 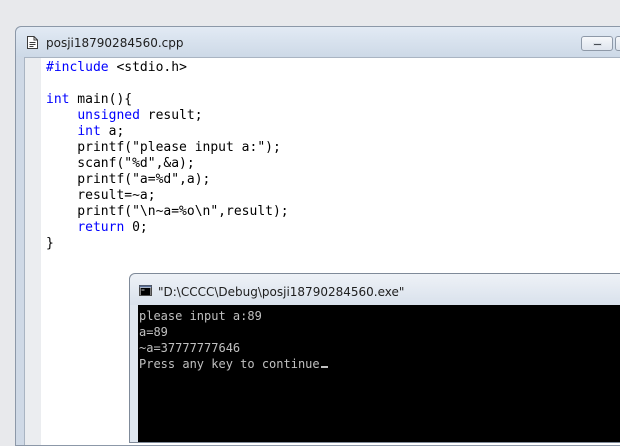 I want to click on console-line: Press any key to continue, so click(x=233, y=364).